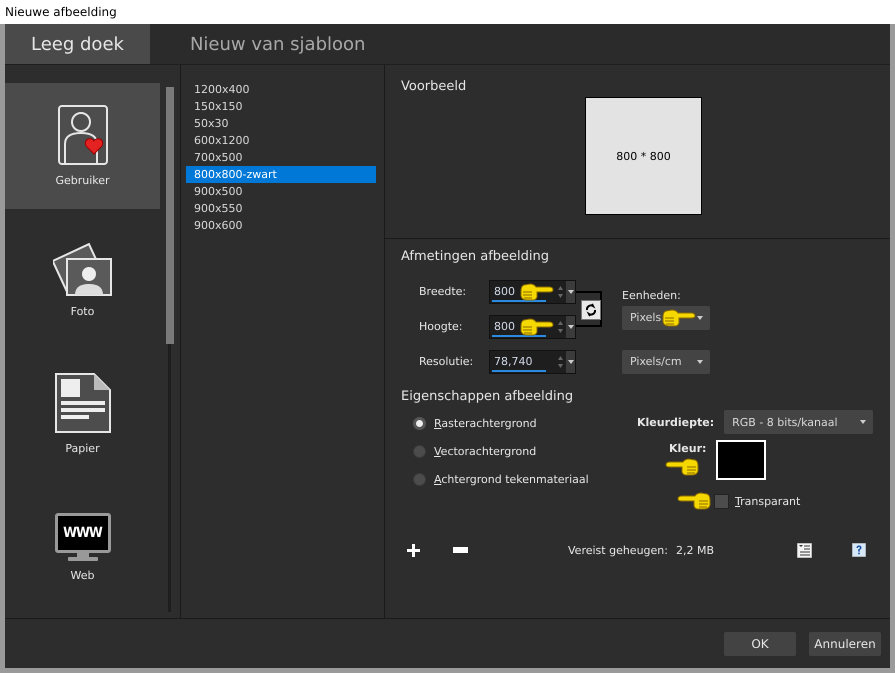 This screenshot has width=895, height=673. I want to click on ok-button: OK, so click(760, 644).